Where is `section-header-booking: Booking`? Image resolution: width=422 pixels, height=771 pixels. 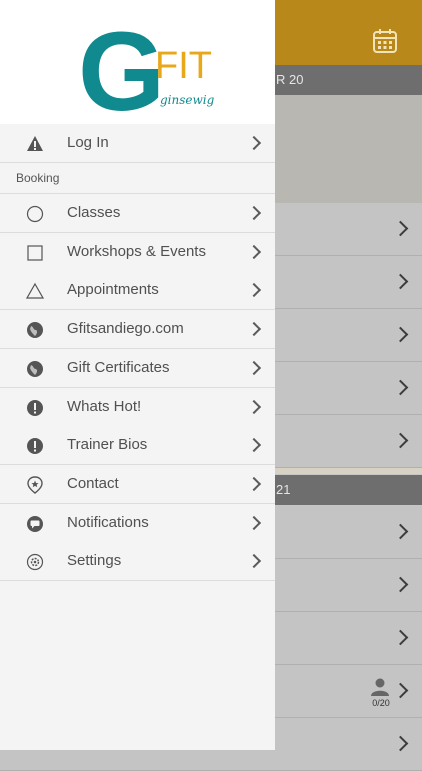
section-header-booking: Booking is located at coordinates (137, 178).